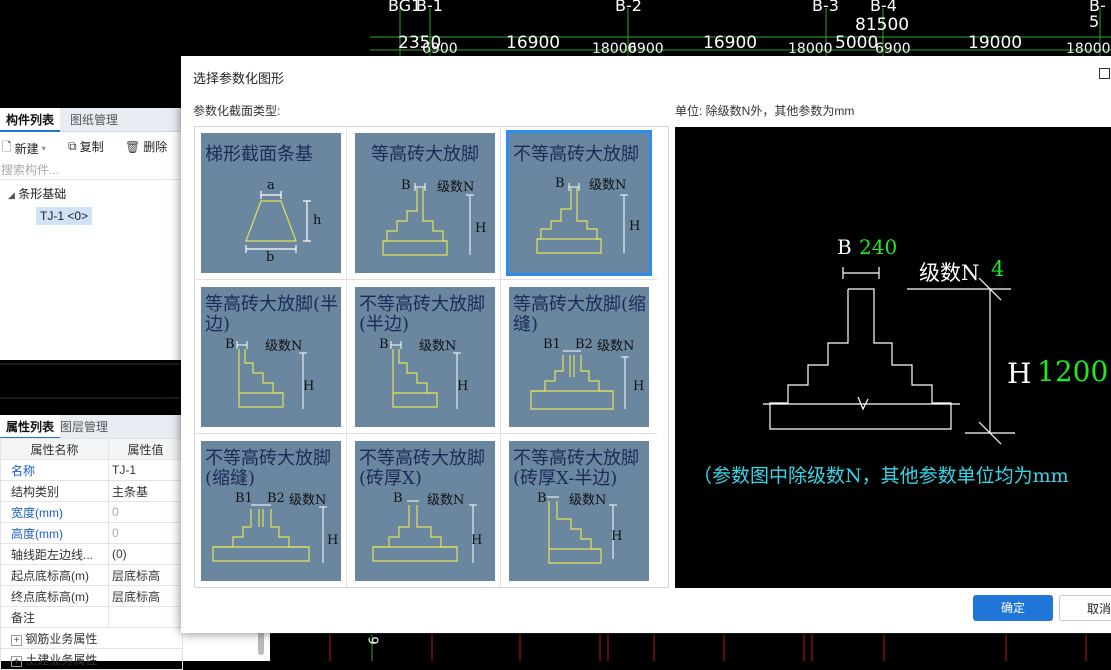 Image resolution: width=1111 pixels, height=670 pixels. What do you see at coordinates (425, 357) in the screenshot?
I see `shape-option-unequal-brick-half: 不等高砖大放脚(半边) B 级数N H` at bounding box center [425, 357].